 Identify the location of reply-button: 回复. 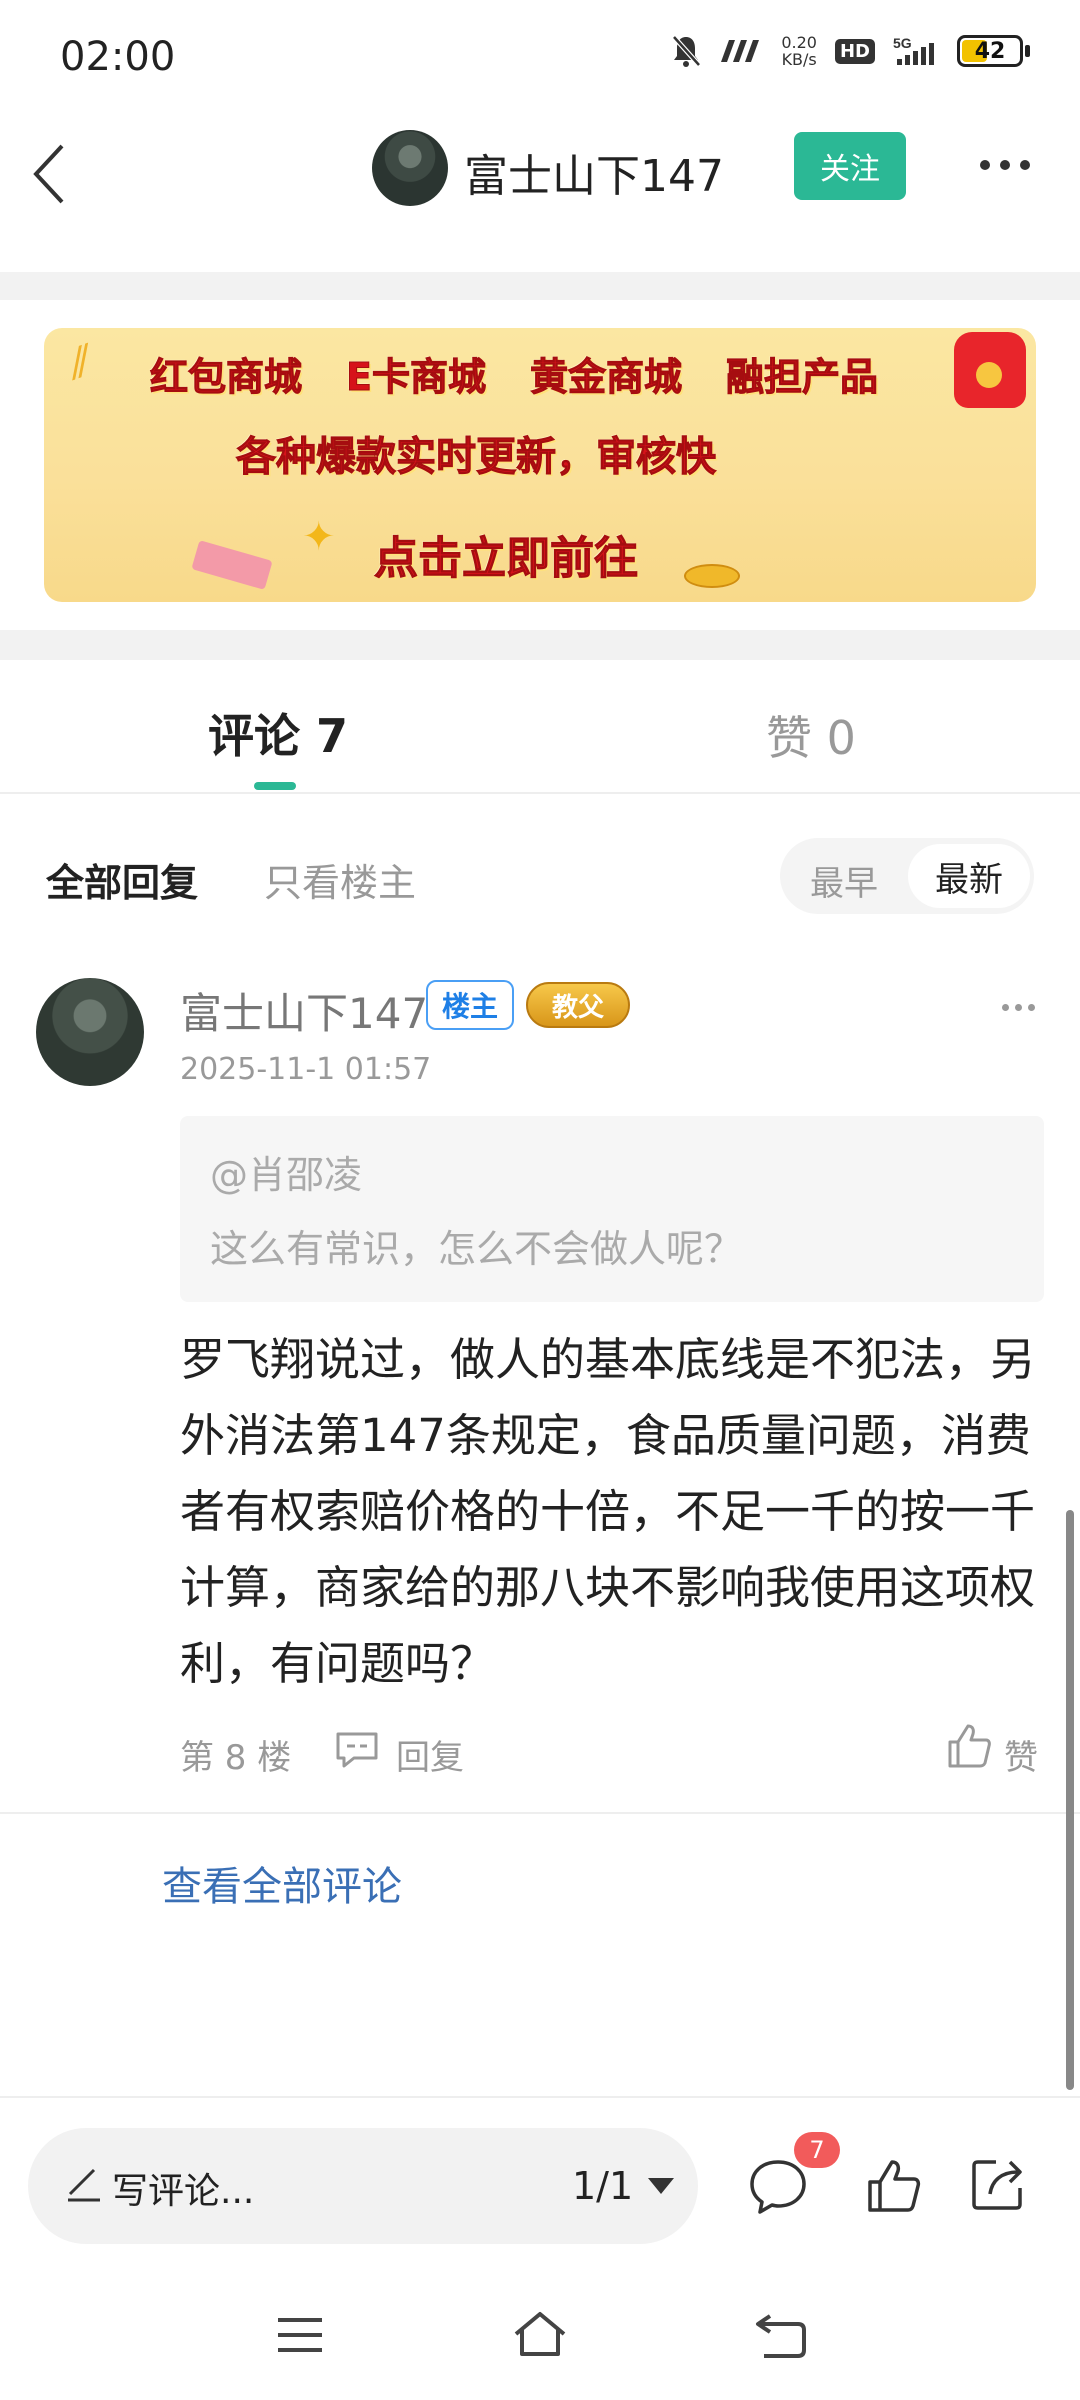
(430, 1754).